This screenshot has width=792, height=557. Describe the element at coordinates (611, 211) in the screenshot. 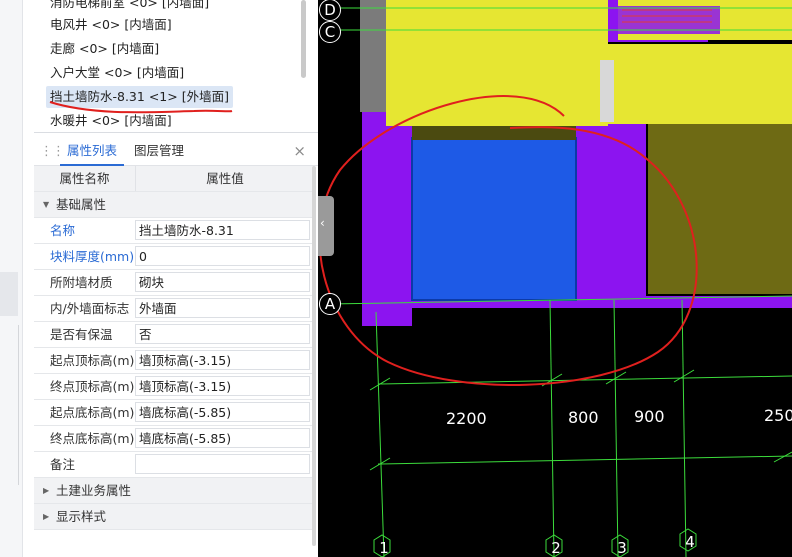

I see `purple-wall-mid` at that location.